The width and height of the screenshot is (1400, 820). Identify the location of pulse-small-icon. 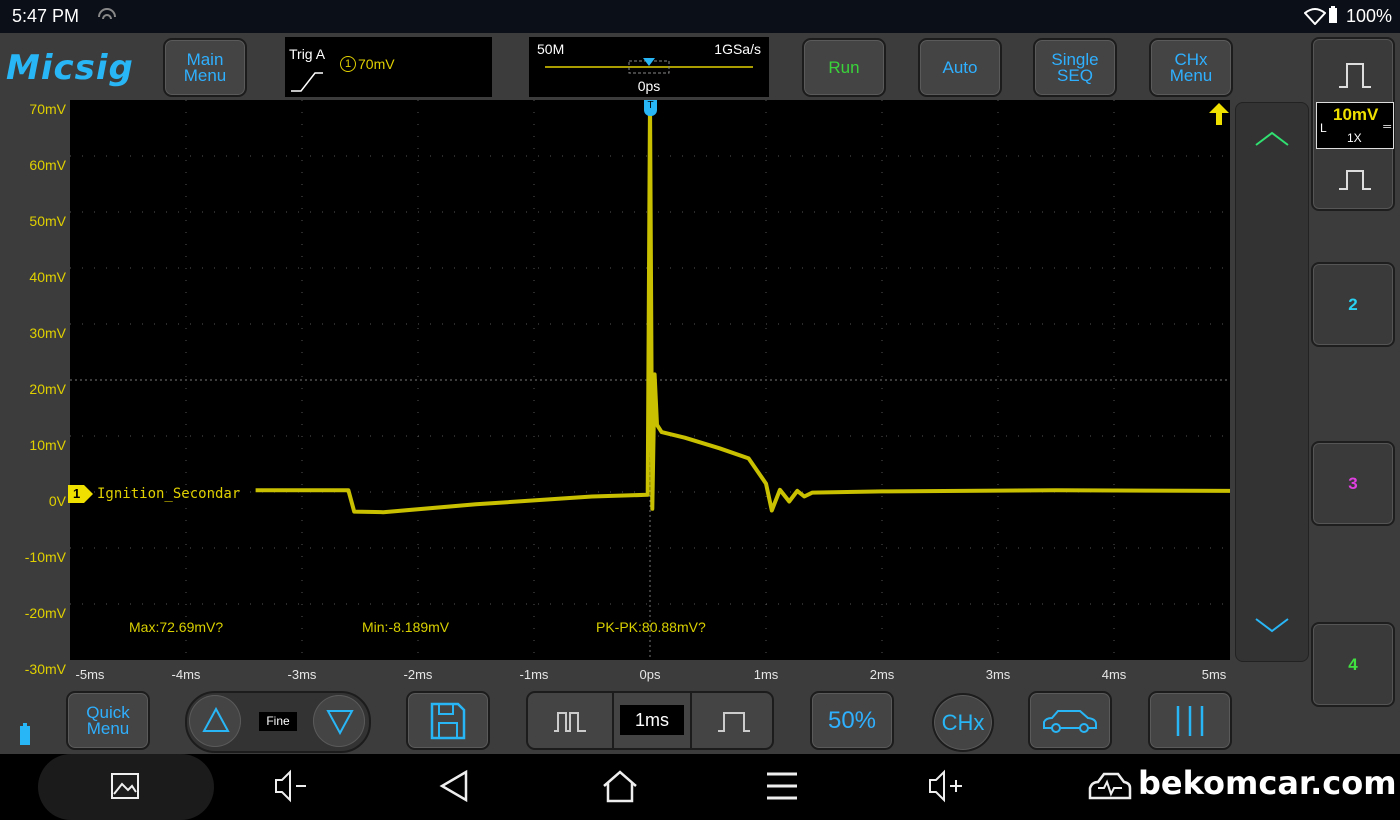
(1355, 181).